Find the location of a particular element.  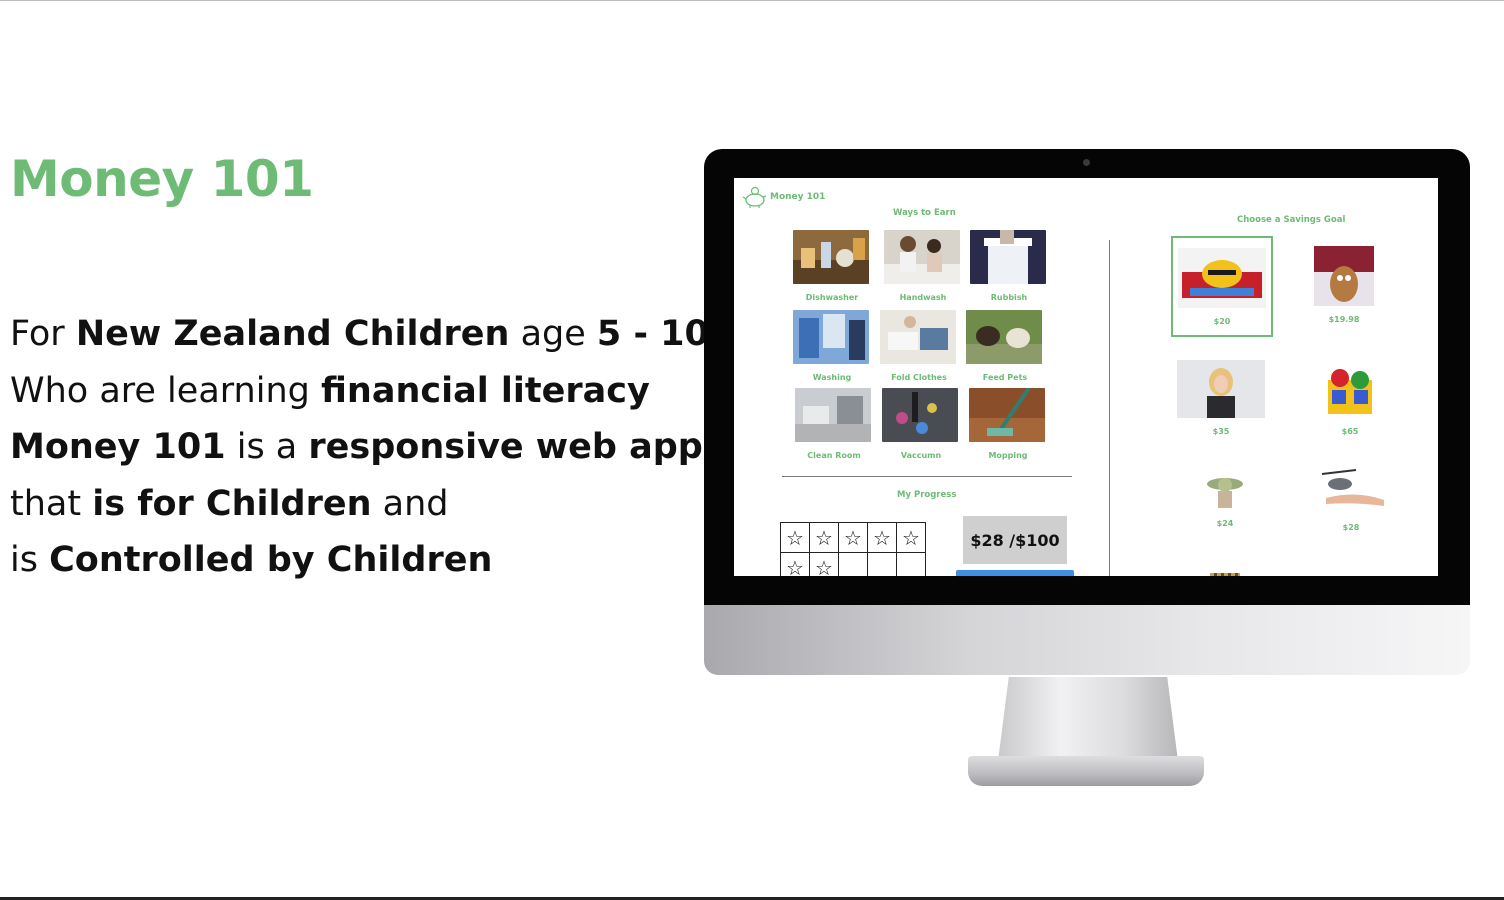

goal-price: $35 is located at coordinates (1221, 431).